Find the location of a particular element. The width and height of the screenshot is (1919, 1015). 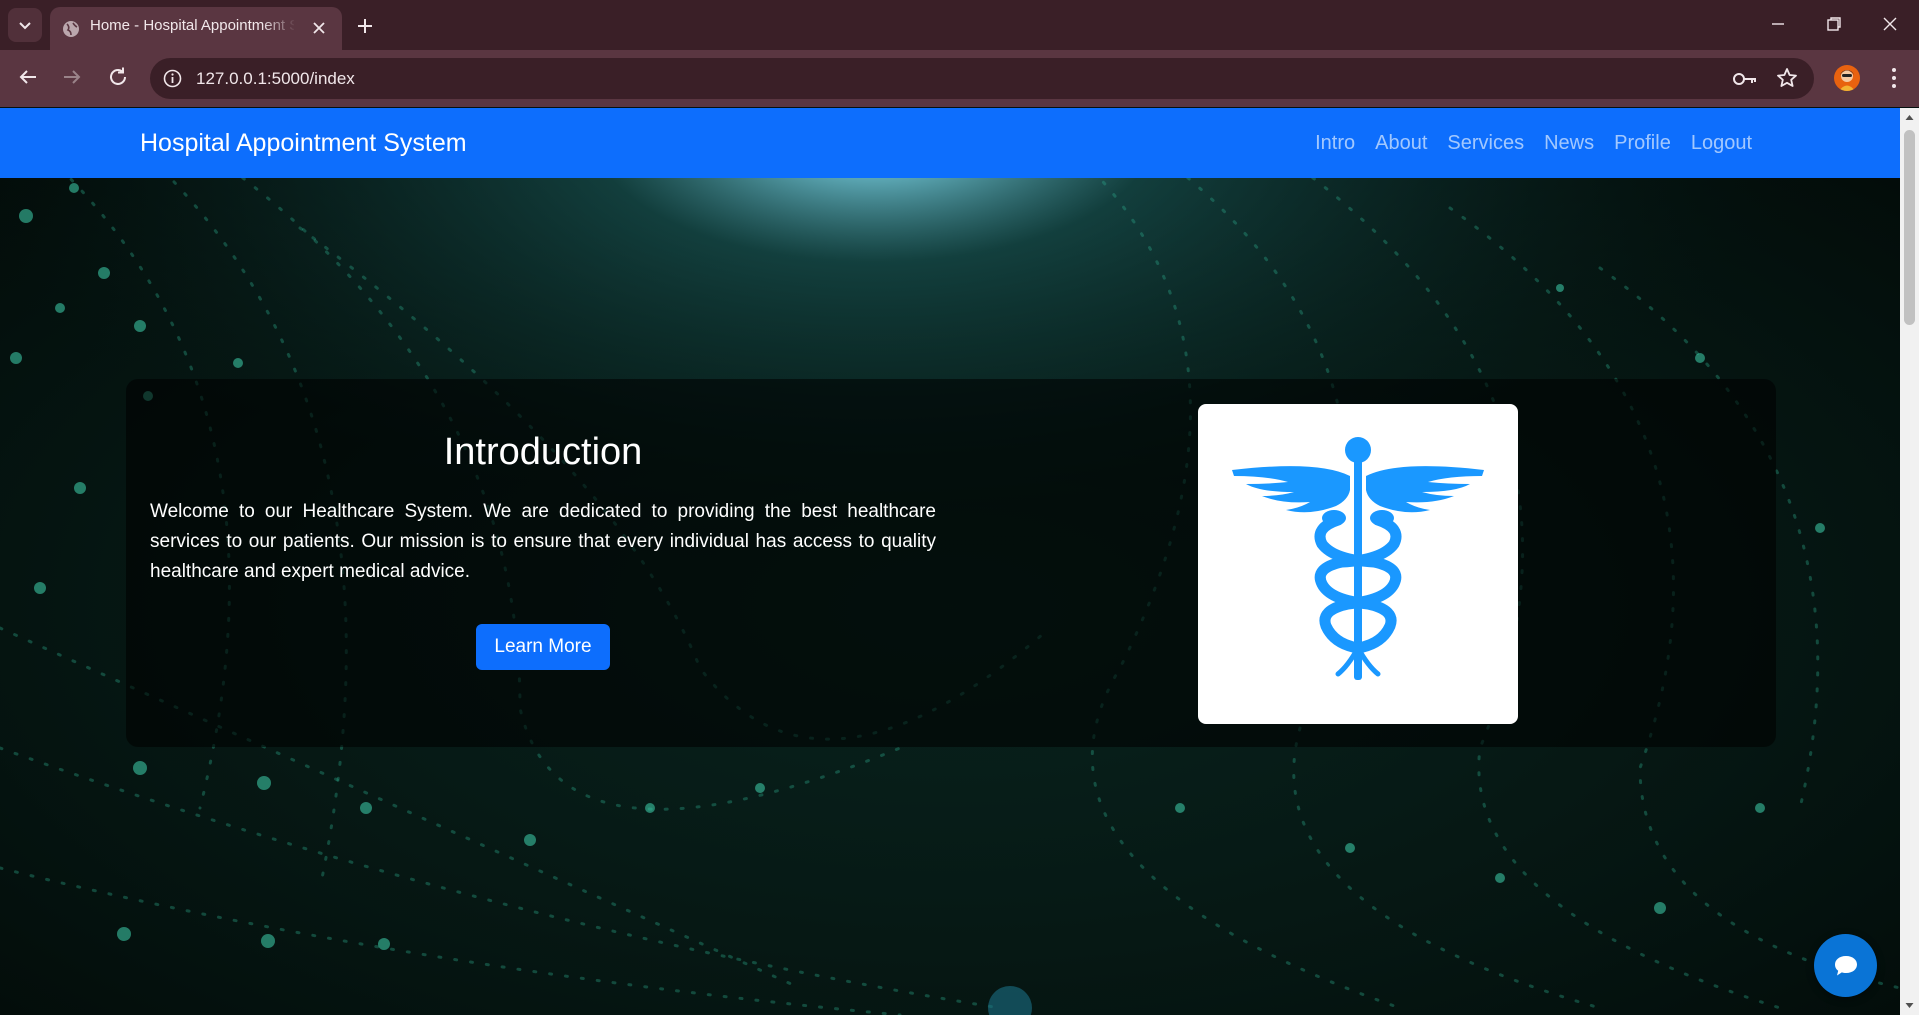

site-info-icon is located at coordinates (172, 78).